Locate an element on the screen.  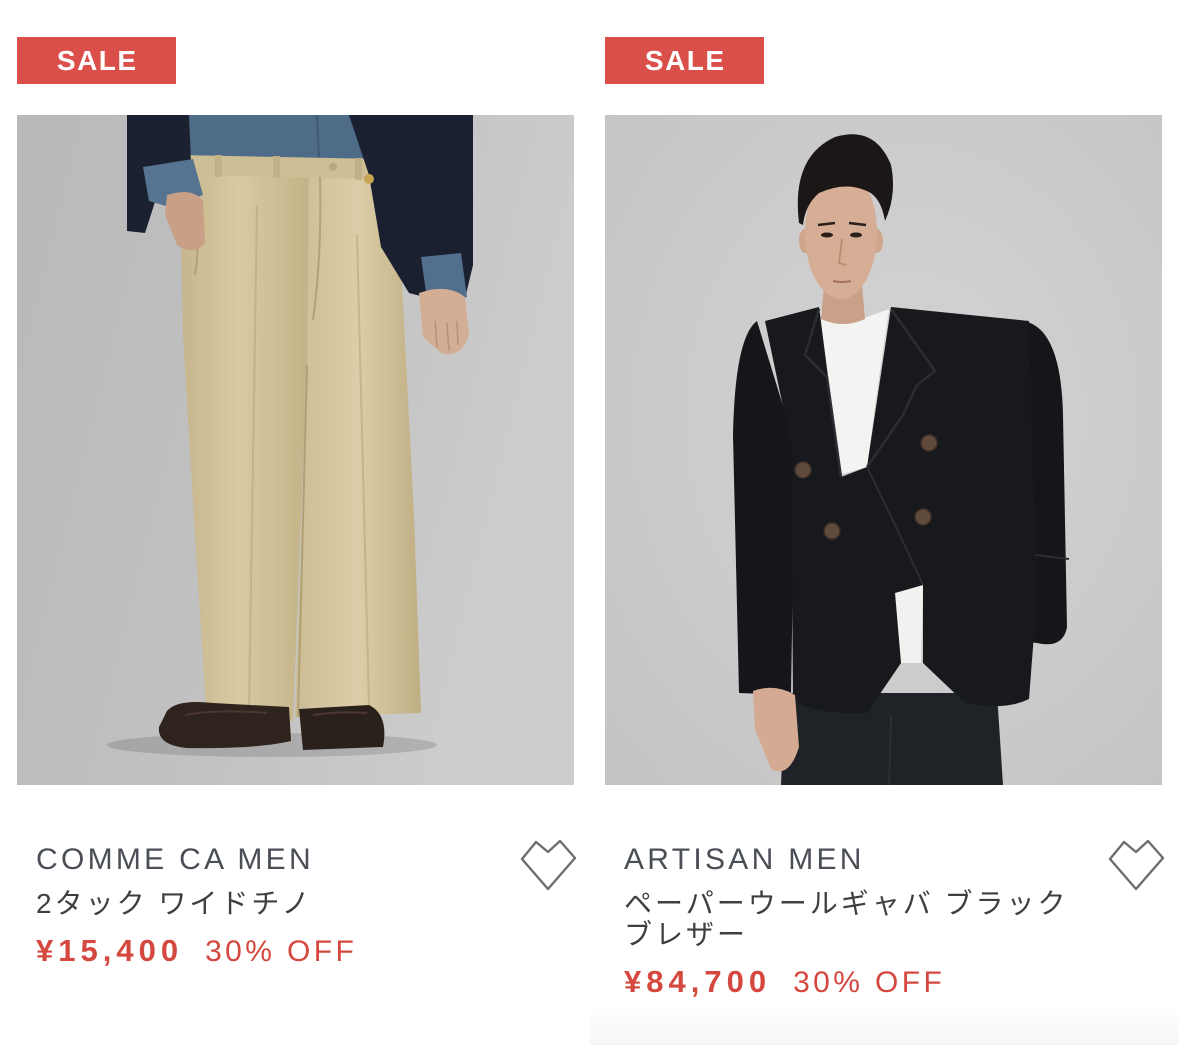
product-name: 2タック ワイドチノ is located at coordinates (276, 903).